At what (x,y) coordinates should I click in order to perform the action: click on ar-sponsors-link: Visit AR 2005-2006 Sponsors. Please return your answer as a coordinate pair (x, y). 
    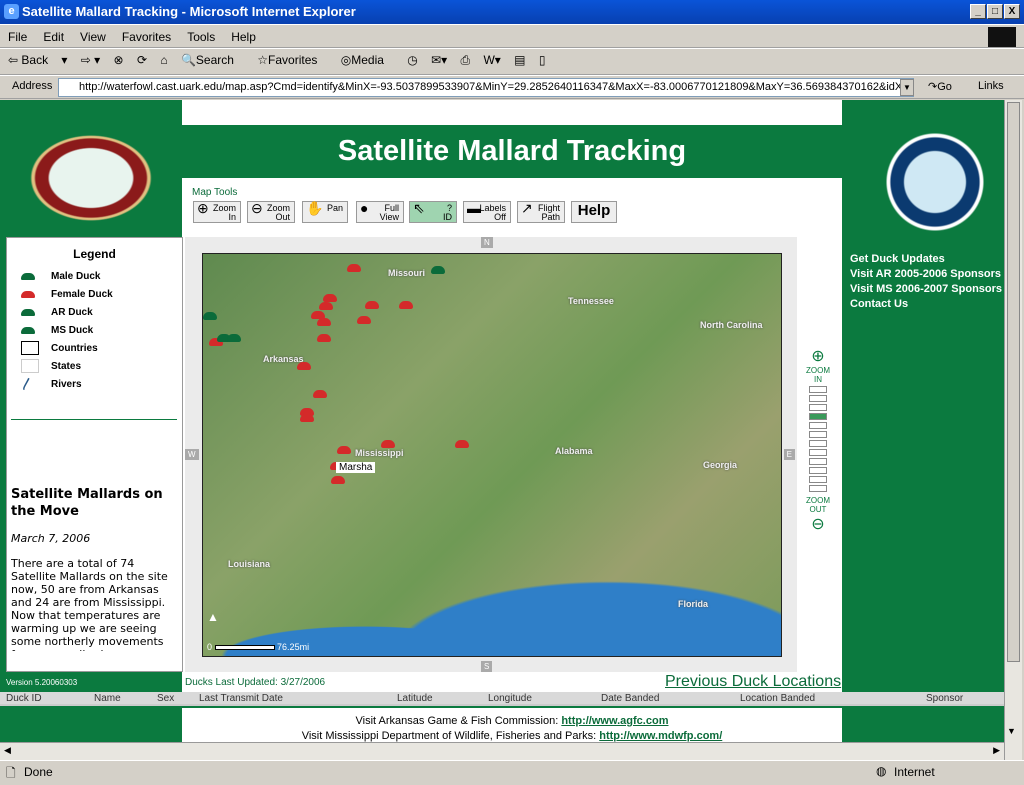
    Looking at the image, I should click on (926, 275).